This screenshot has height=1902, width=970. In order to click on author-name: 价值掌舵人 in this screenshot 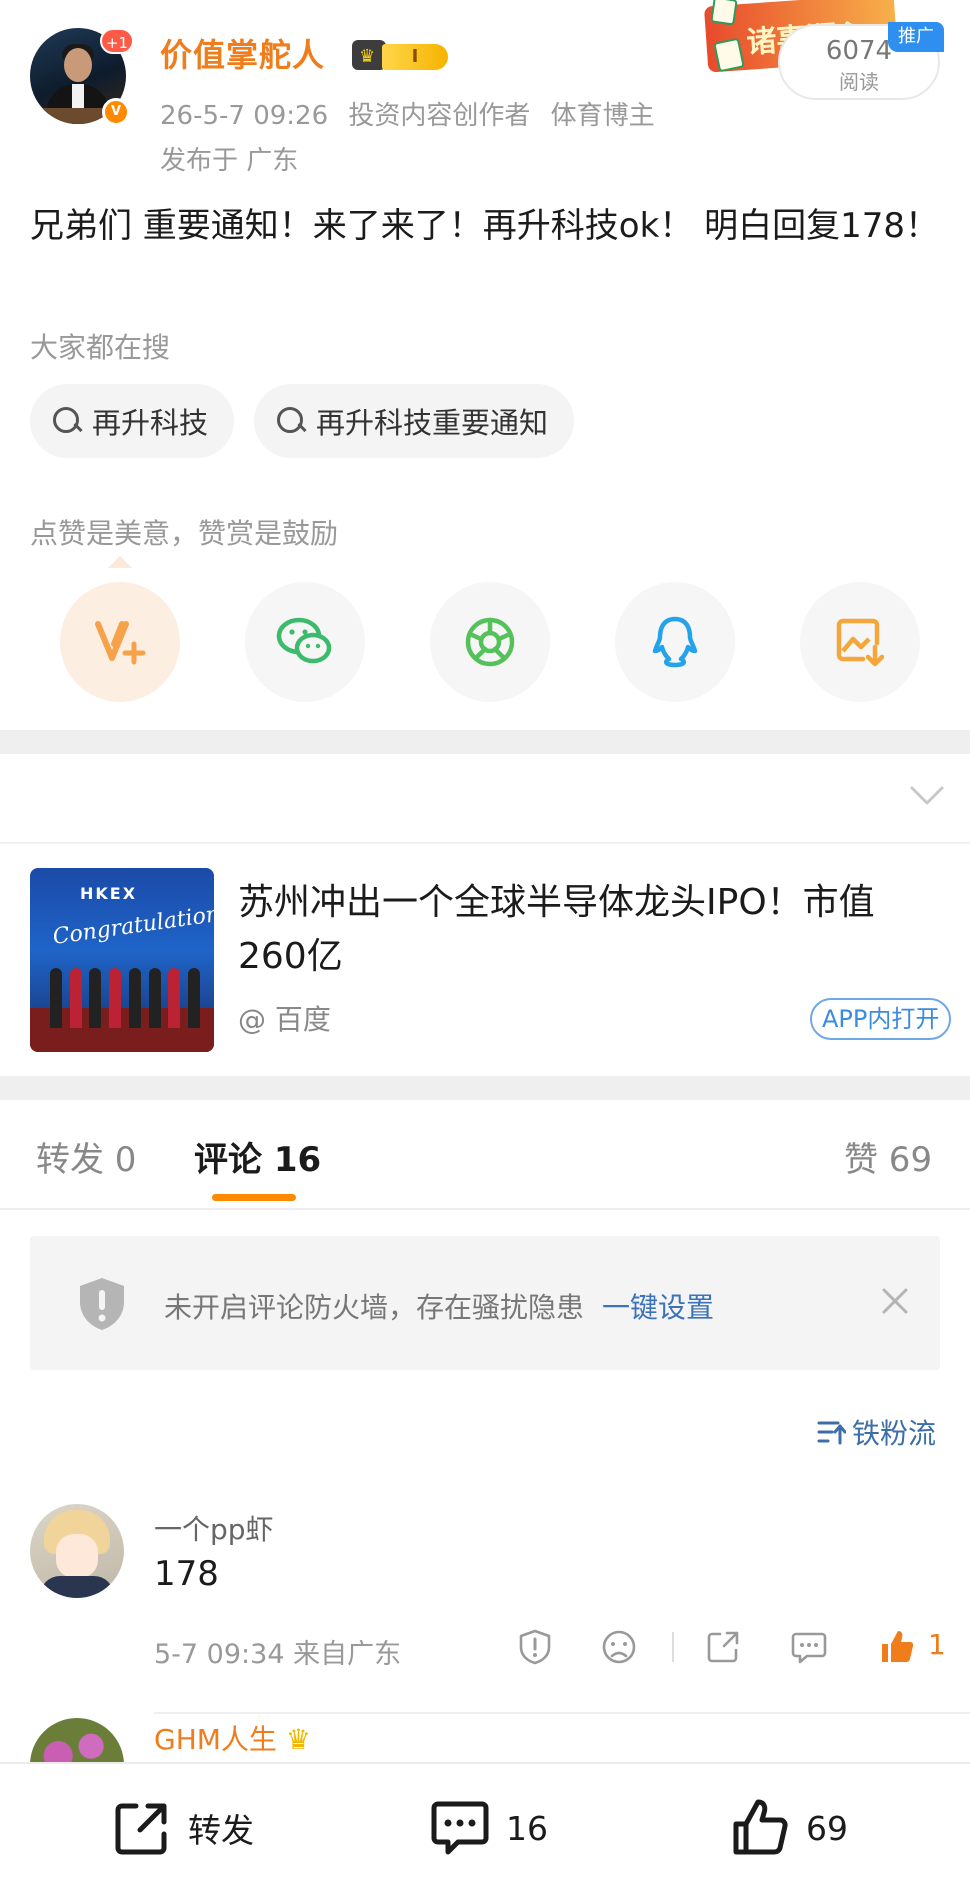, I will do `click(242, 53)`.